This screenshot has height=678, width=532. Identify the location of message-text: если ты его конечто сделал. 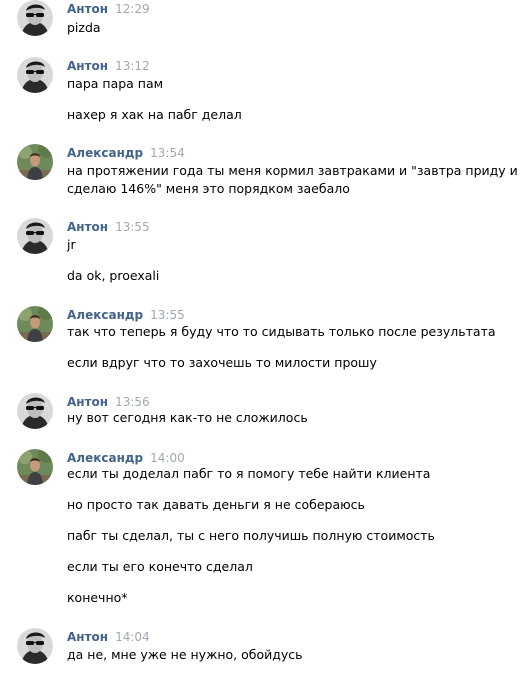
(160, 566).